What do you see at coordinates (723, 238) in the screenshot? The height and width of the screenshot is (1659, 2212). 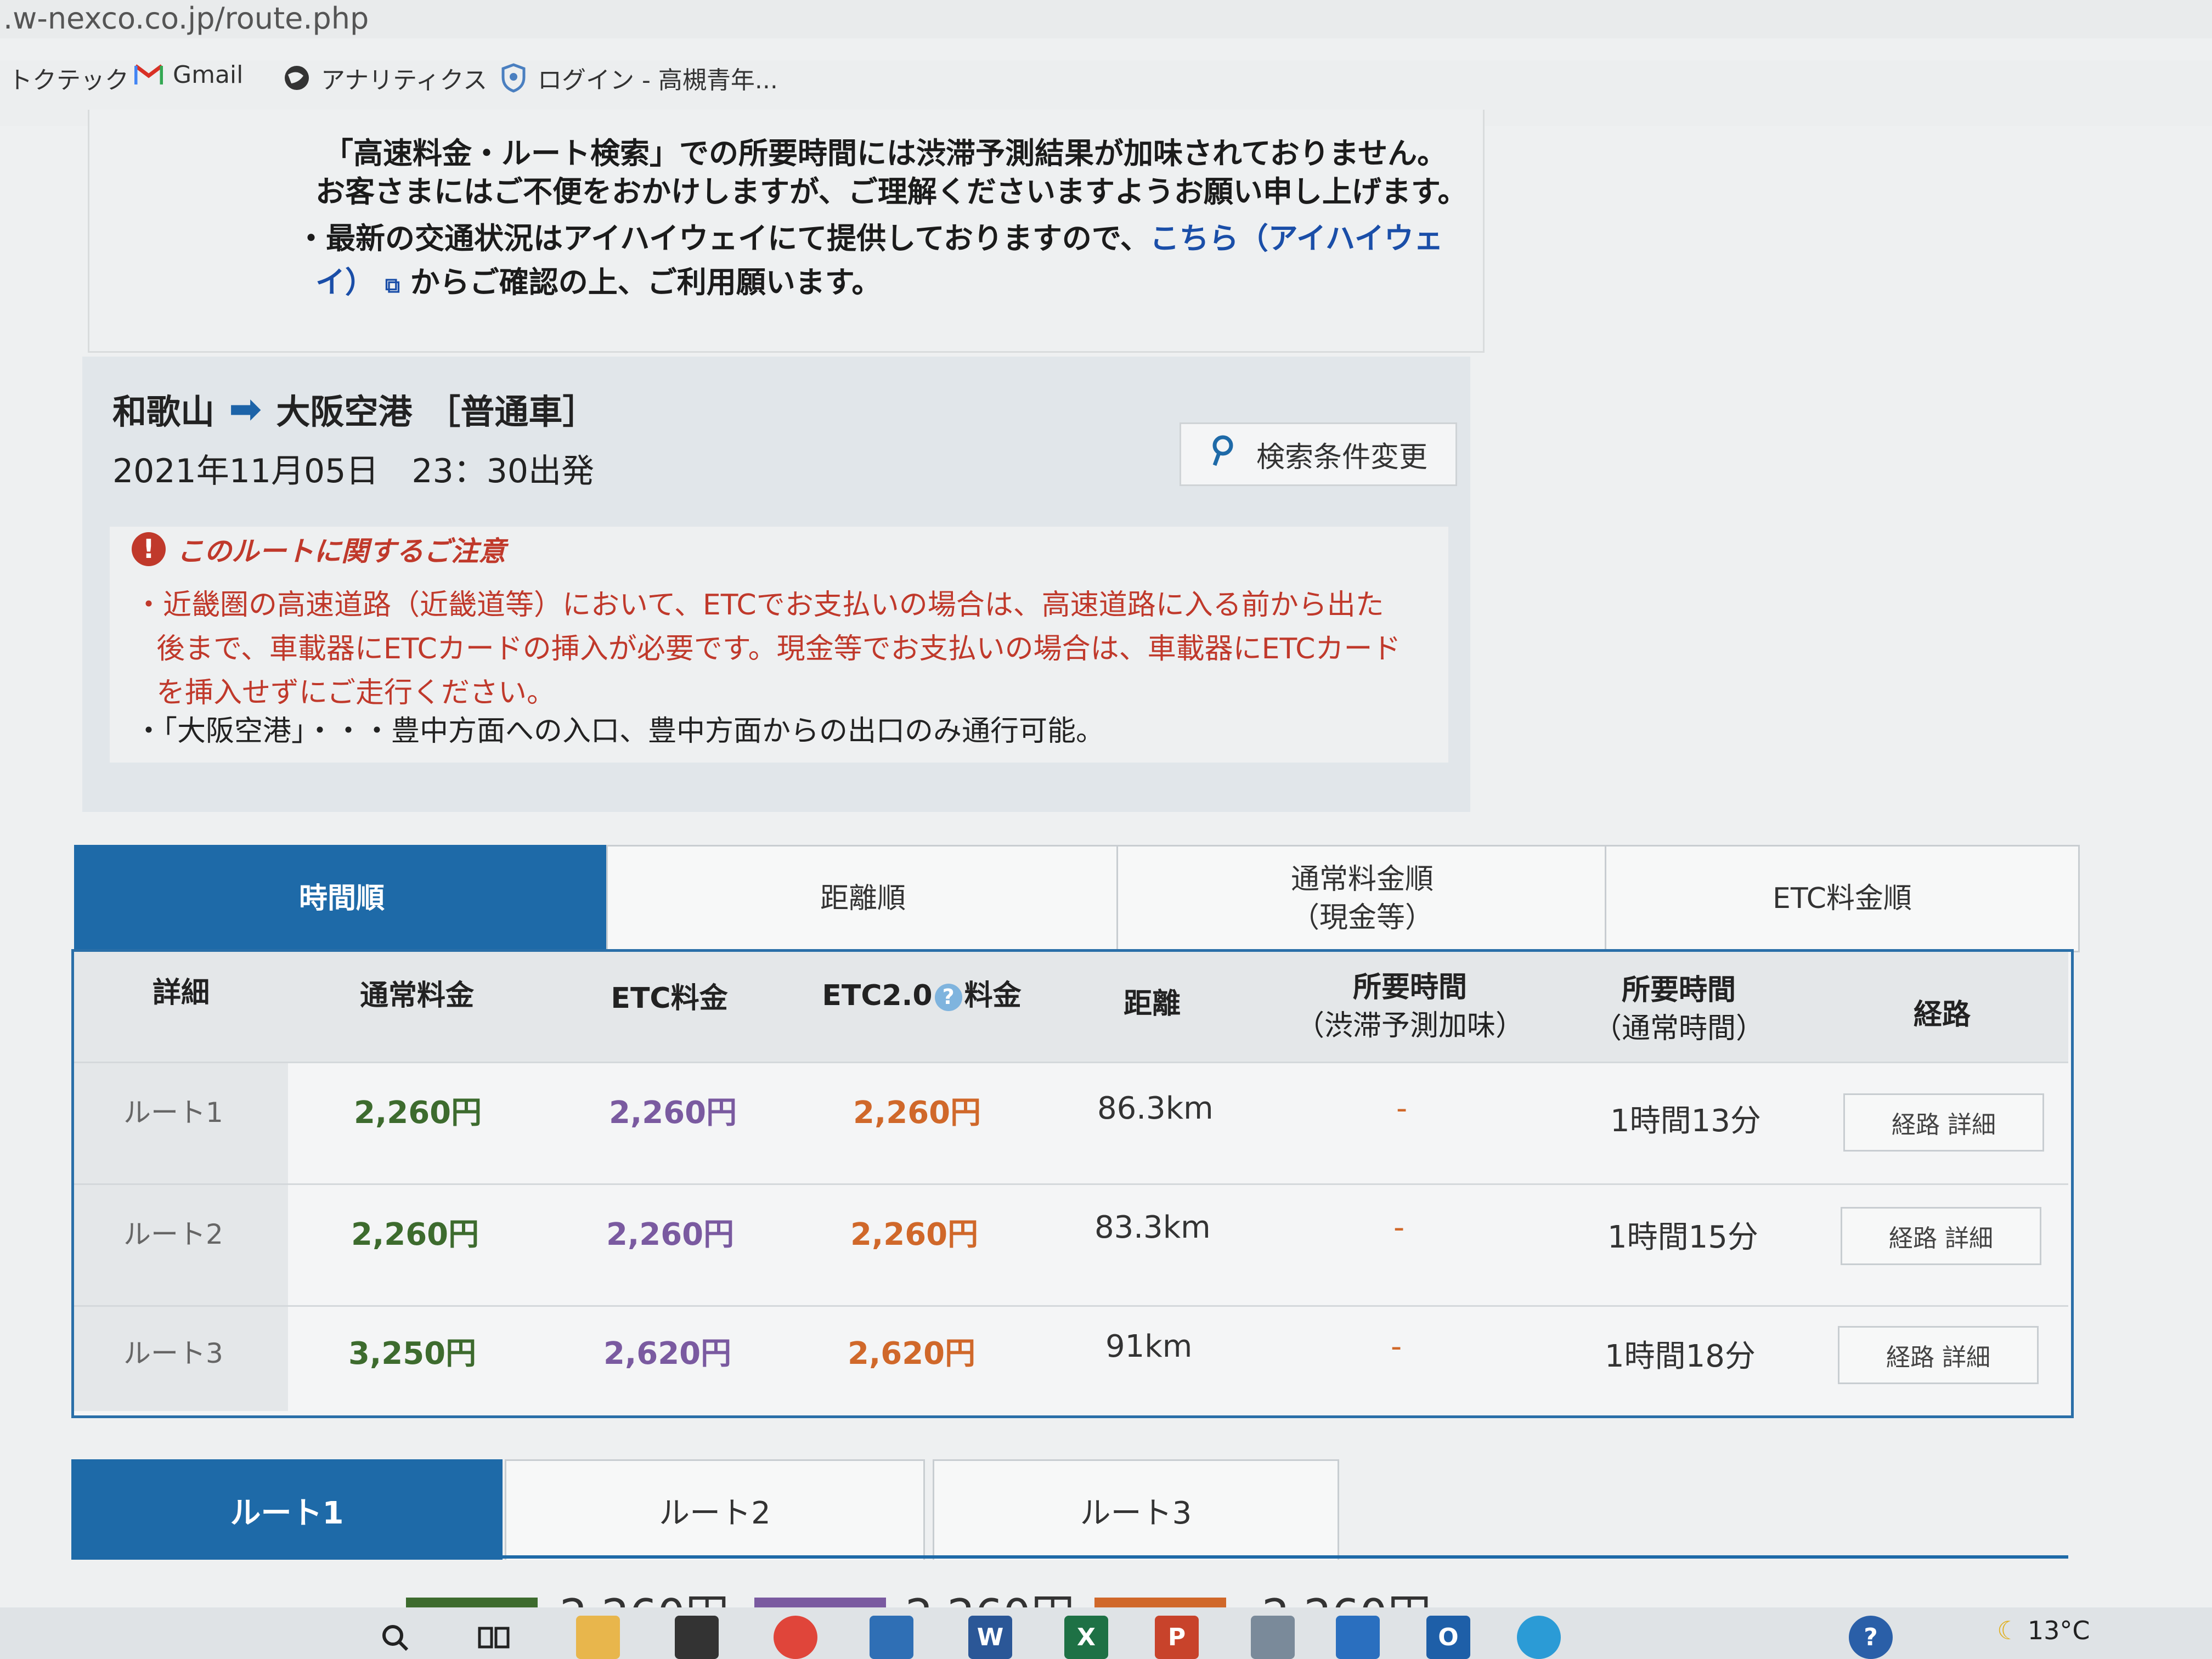 I see `notice-text: ・最新の交通状況はアイハイウェイにて提供しておりますので、` at bounding box center [723, 238].